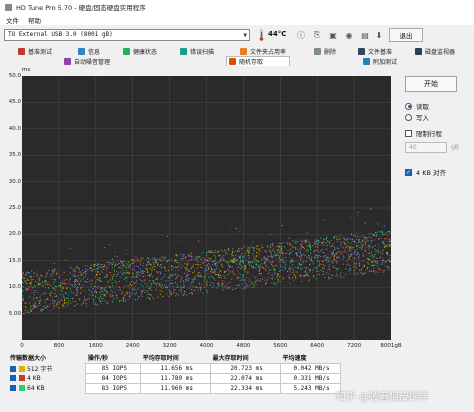 This screenshot has width=474, height=412. What do you see at coordinates (139, 51) in the screenshot?
I see `tab-health: 健康状态` at bounding box center [139, 51].